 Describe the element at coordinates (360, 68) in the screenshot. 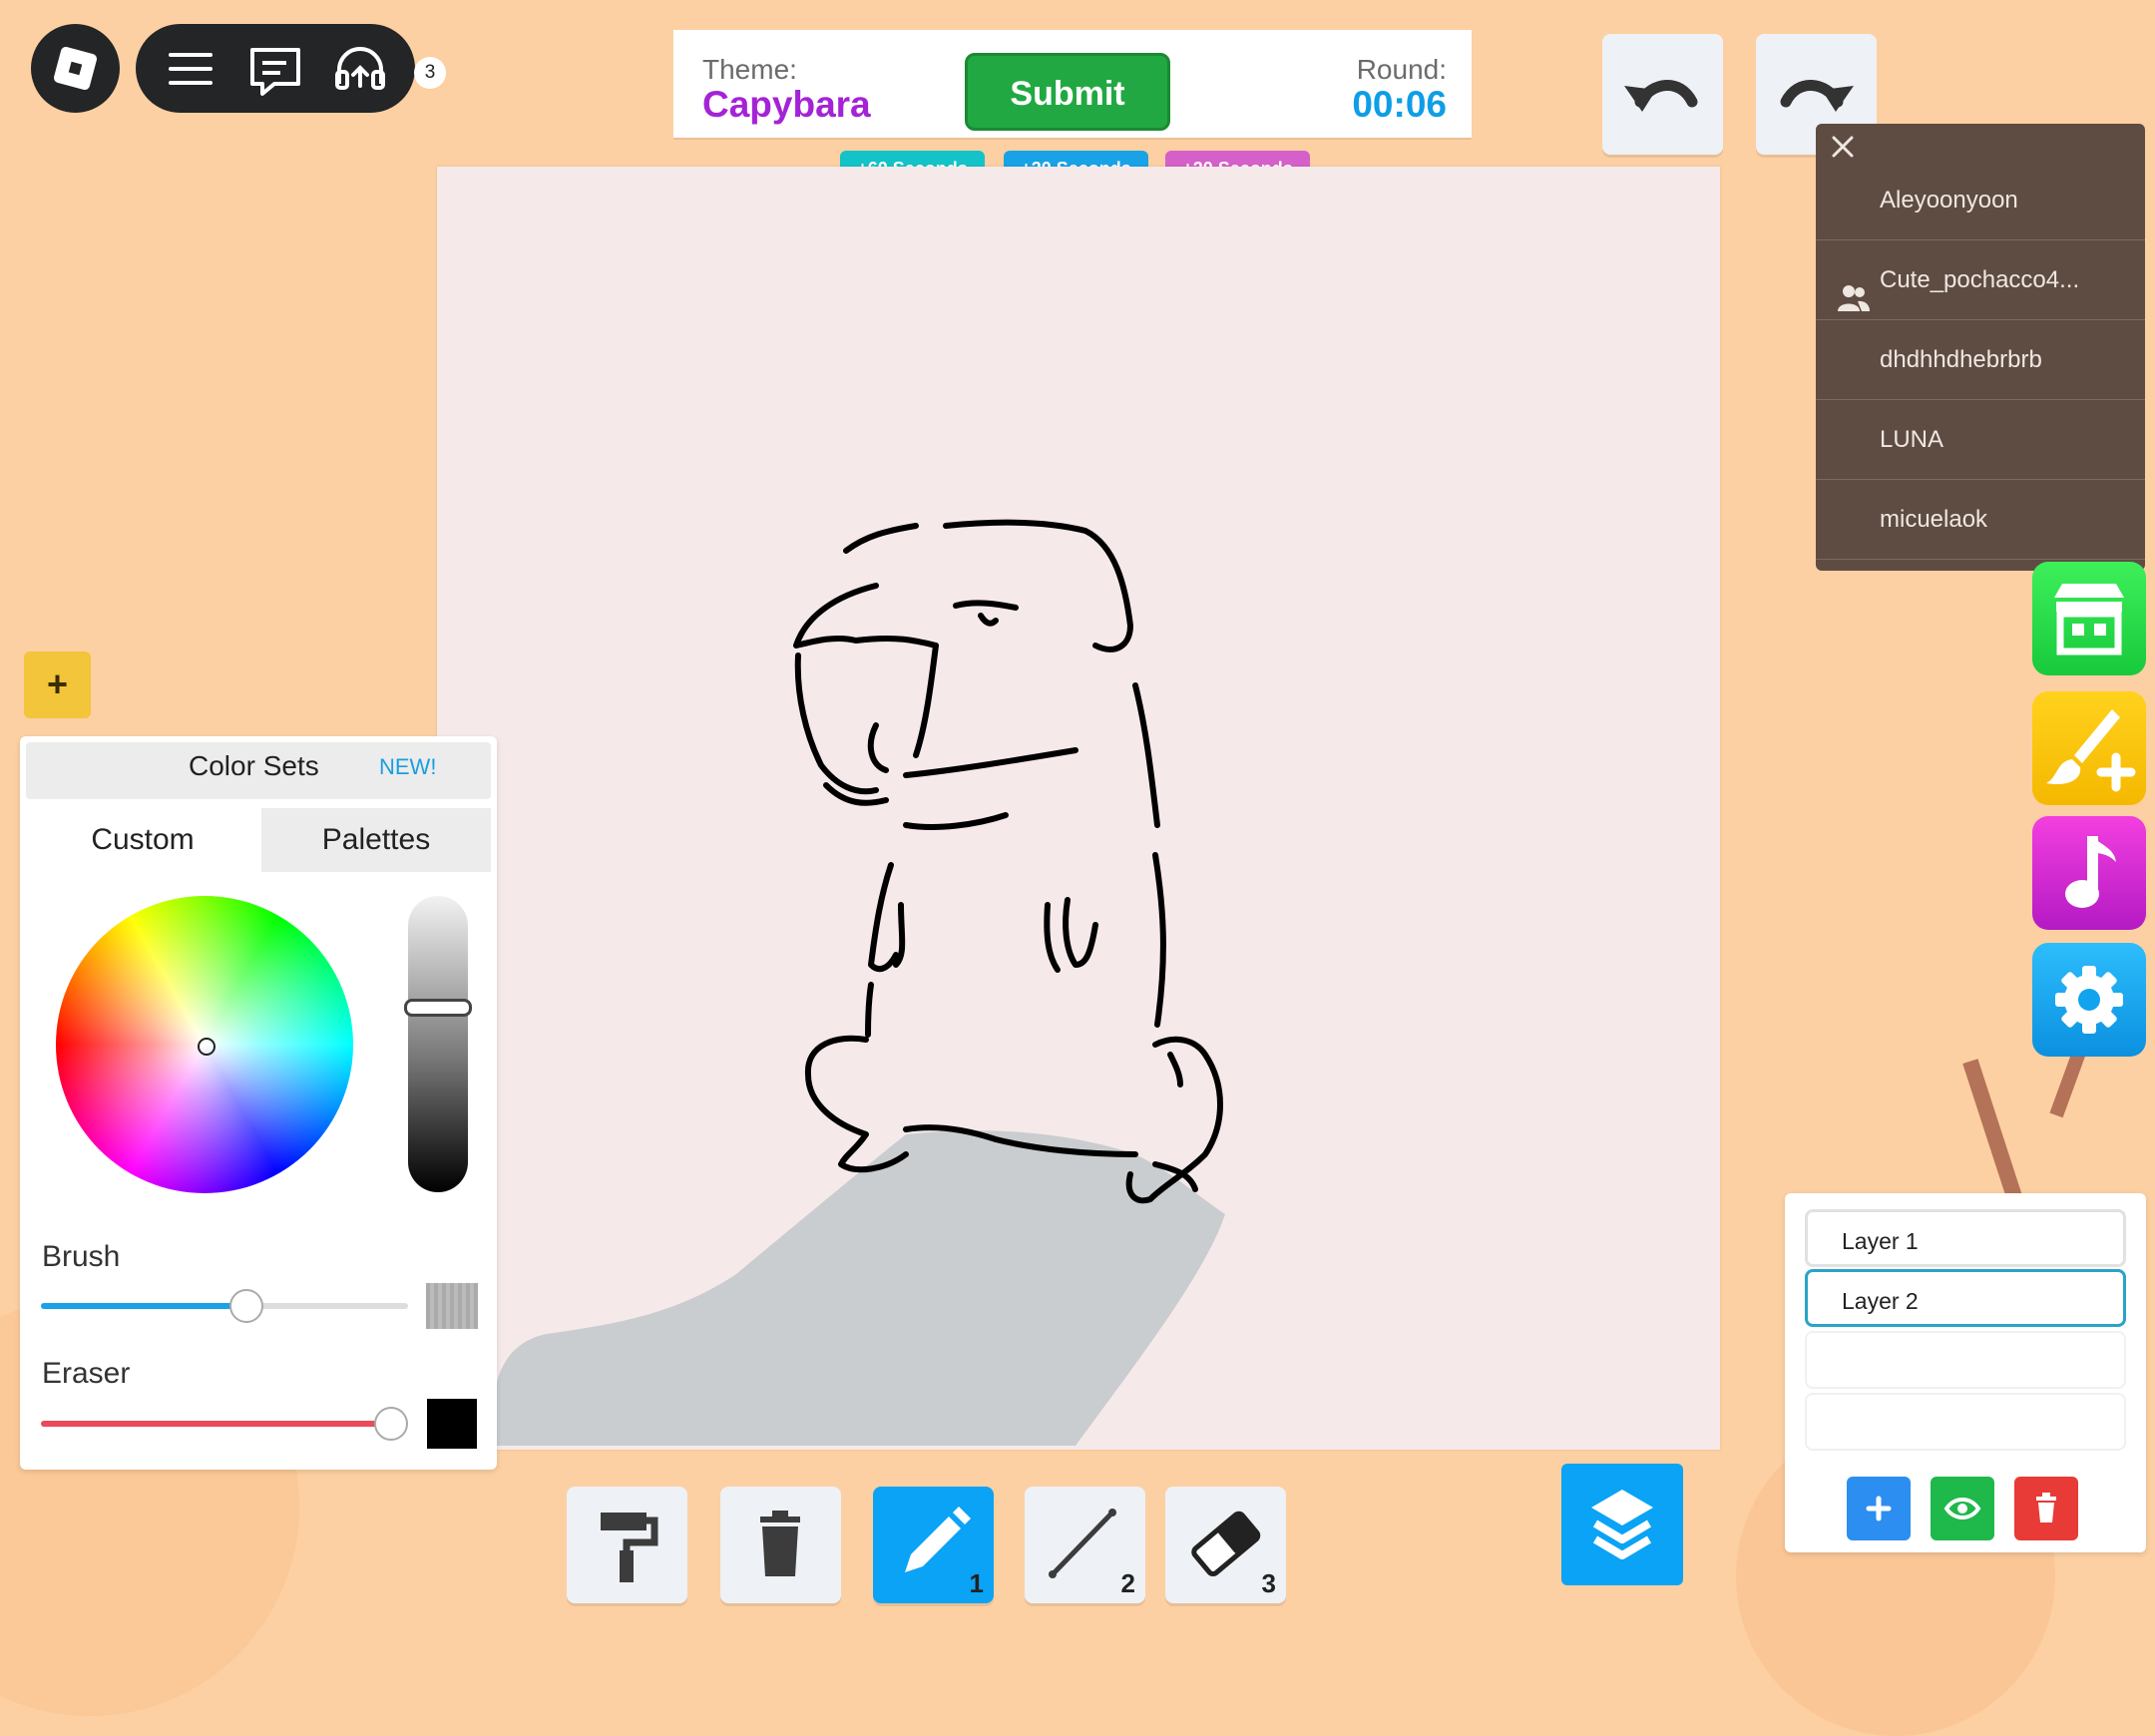

I see `voice-headset-icon` at that location.